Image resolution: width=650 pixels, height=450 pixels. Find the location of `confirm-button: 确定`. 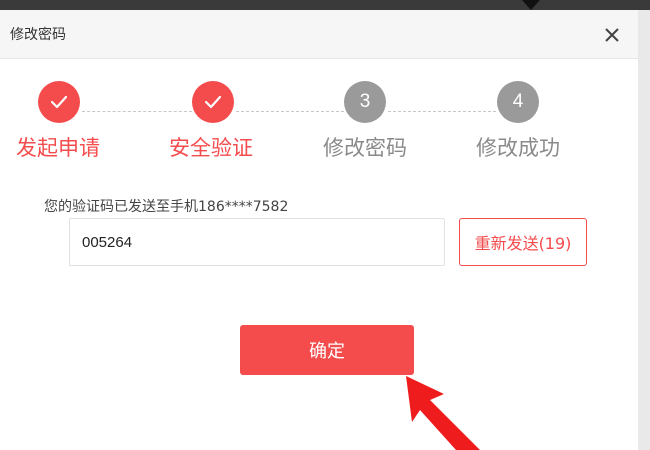

confirm-button: 确定 is located at coordinates (327, 350).